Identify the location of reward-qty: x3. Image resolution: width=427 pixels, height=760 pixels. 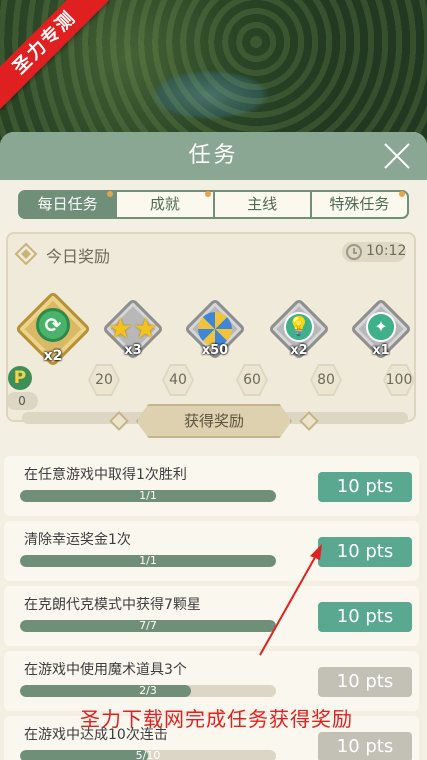
(133, 350).